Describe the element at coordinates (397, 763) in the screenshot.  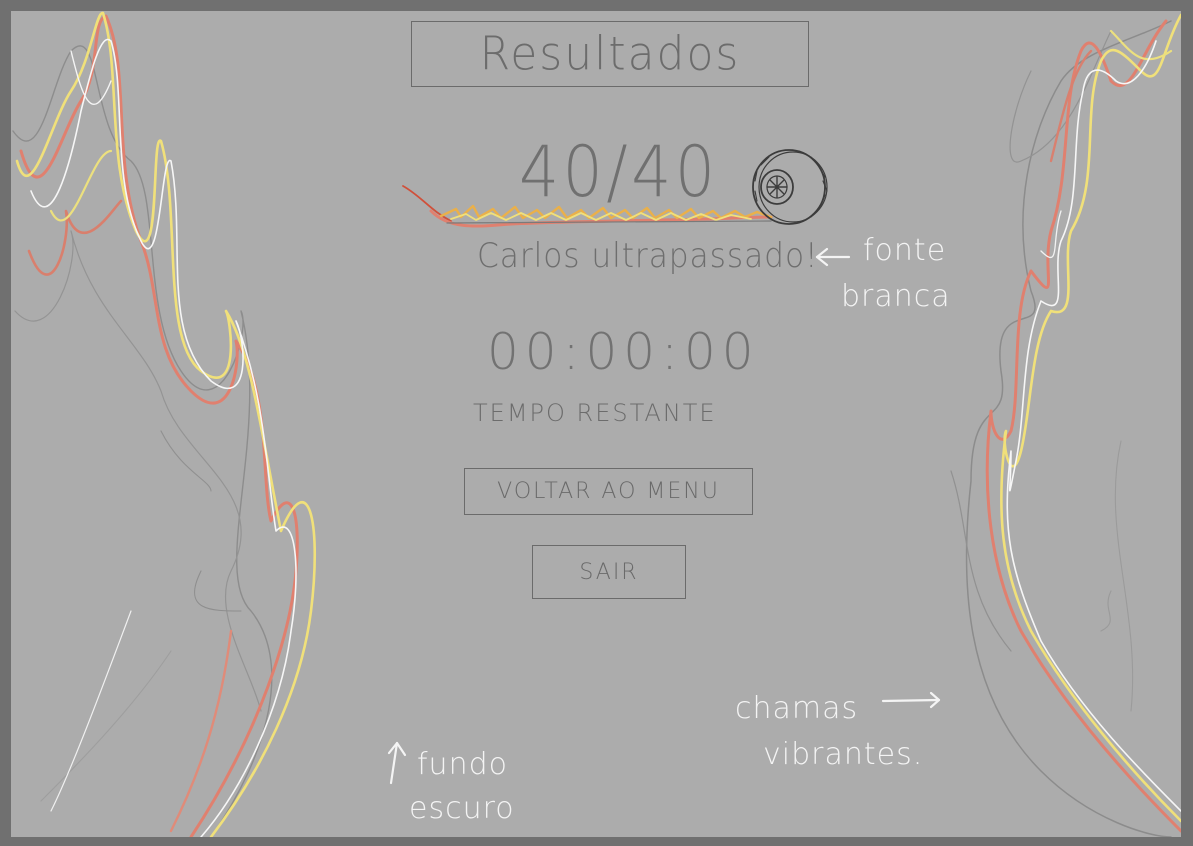
I see `arrow-up-icon` at that location.